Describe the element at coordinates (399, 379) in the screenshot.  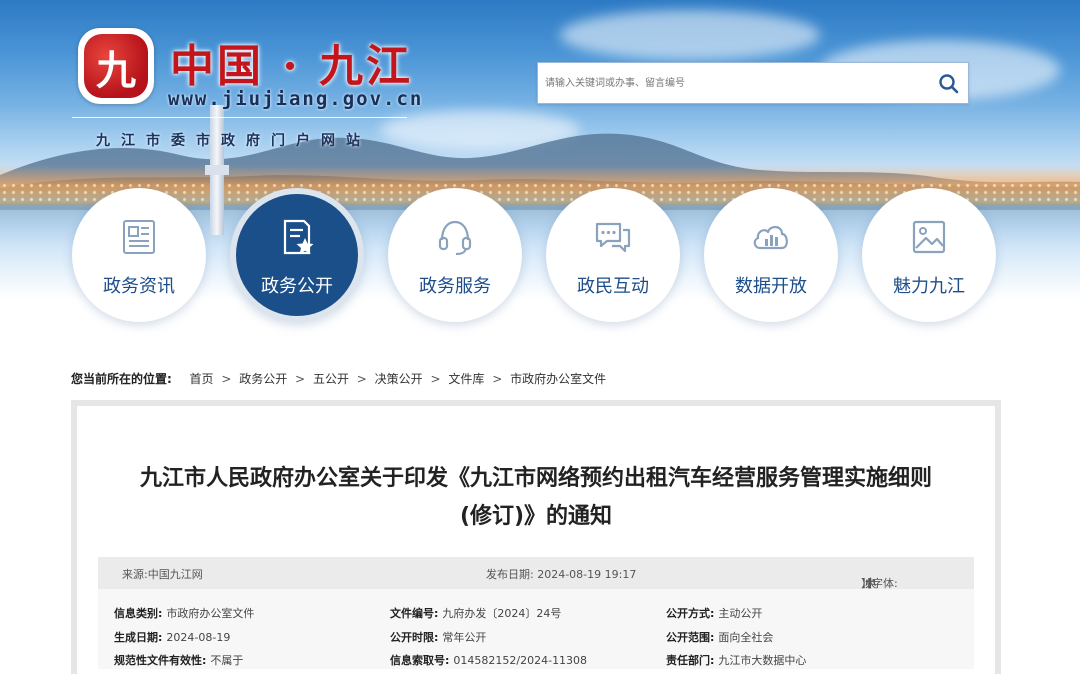
I see `breadcrumb-decision-open: 决策公开` at that location.